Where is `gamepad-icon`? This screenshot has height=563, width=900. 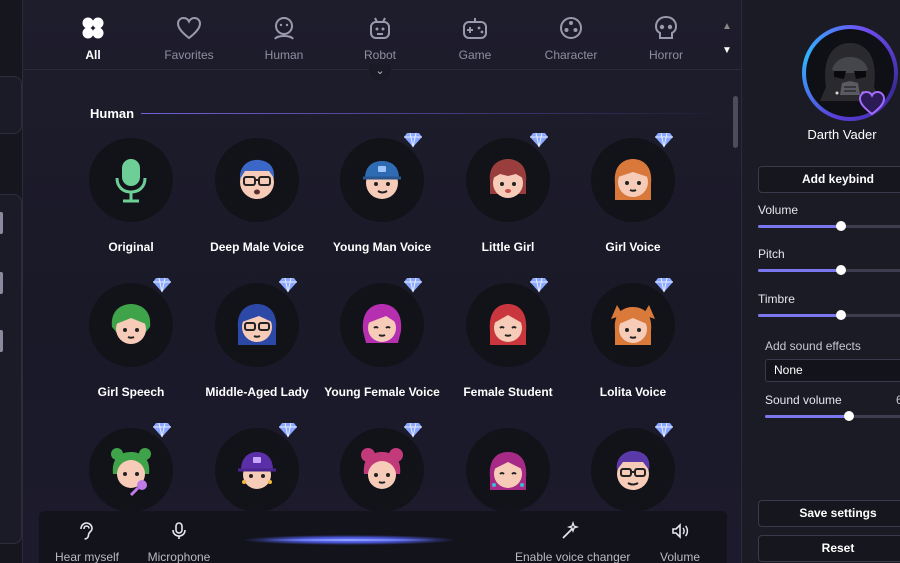 gamepad-icon is located at coordinates (475, 28).